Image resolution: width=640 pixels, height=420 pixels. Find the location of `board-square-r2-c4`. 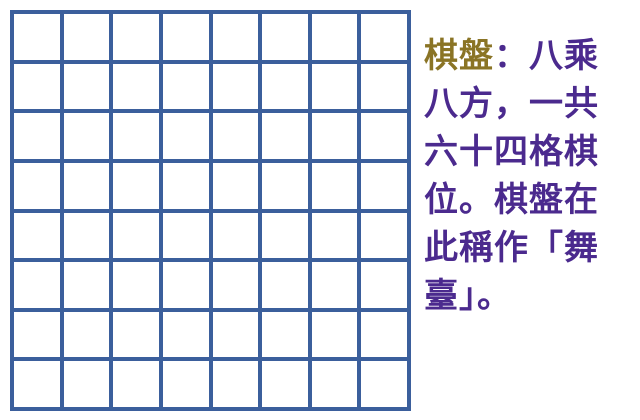

board-square-r2-c4 is located at coordinates (187, 88).